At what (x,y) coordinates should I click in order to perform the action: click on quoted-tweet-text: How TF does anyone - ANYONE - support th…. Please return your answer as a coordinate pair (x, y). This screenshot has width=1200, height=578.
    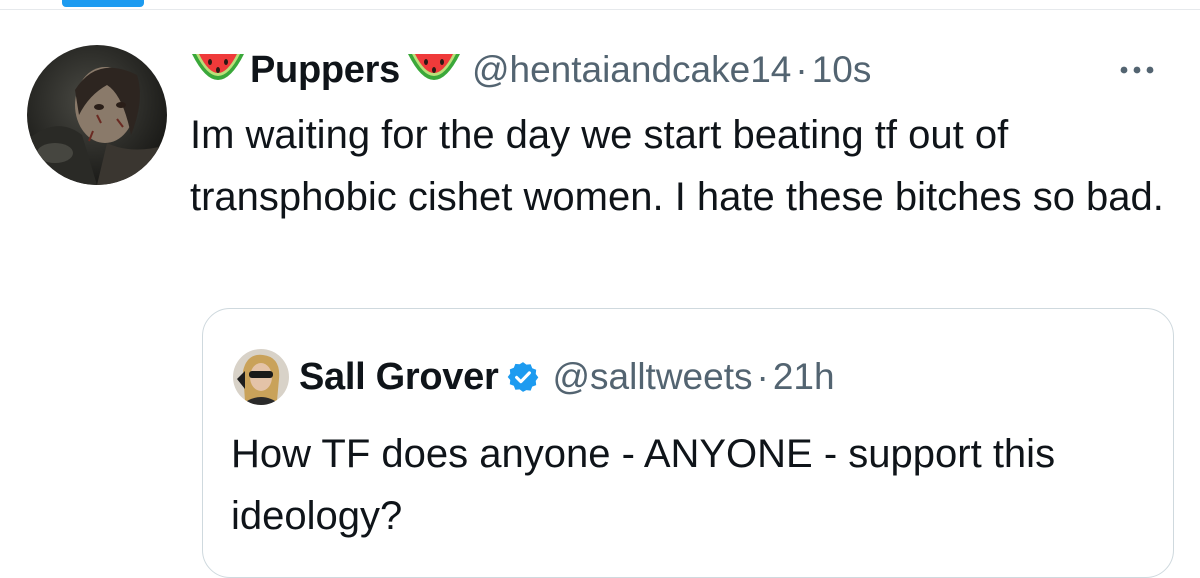
    Looking at the image, I should click on (643, 485).